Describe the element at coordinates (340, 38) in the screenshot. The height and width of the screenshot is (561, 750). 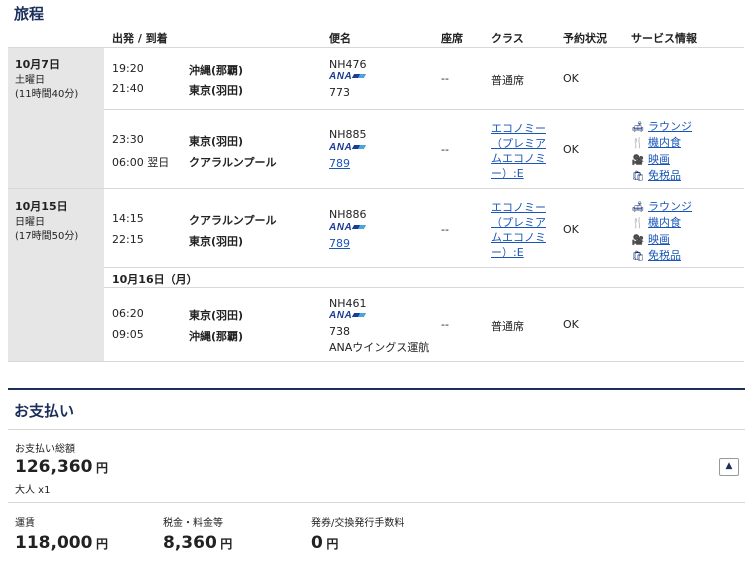
I see `header-flight: 便名` at that location.